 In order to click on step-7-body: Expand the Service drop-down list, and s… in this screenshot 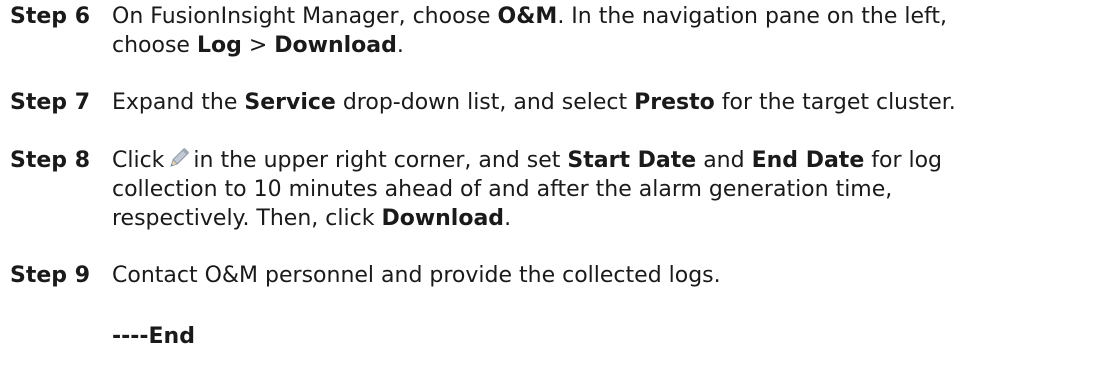, I will do `click(600, 102)`.